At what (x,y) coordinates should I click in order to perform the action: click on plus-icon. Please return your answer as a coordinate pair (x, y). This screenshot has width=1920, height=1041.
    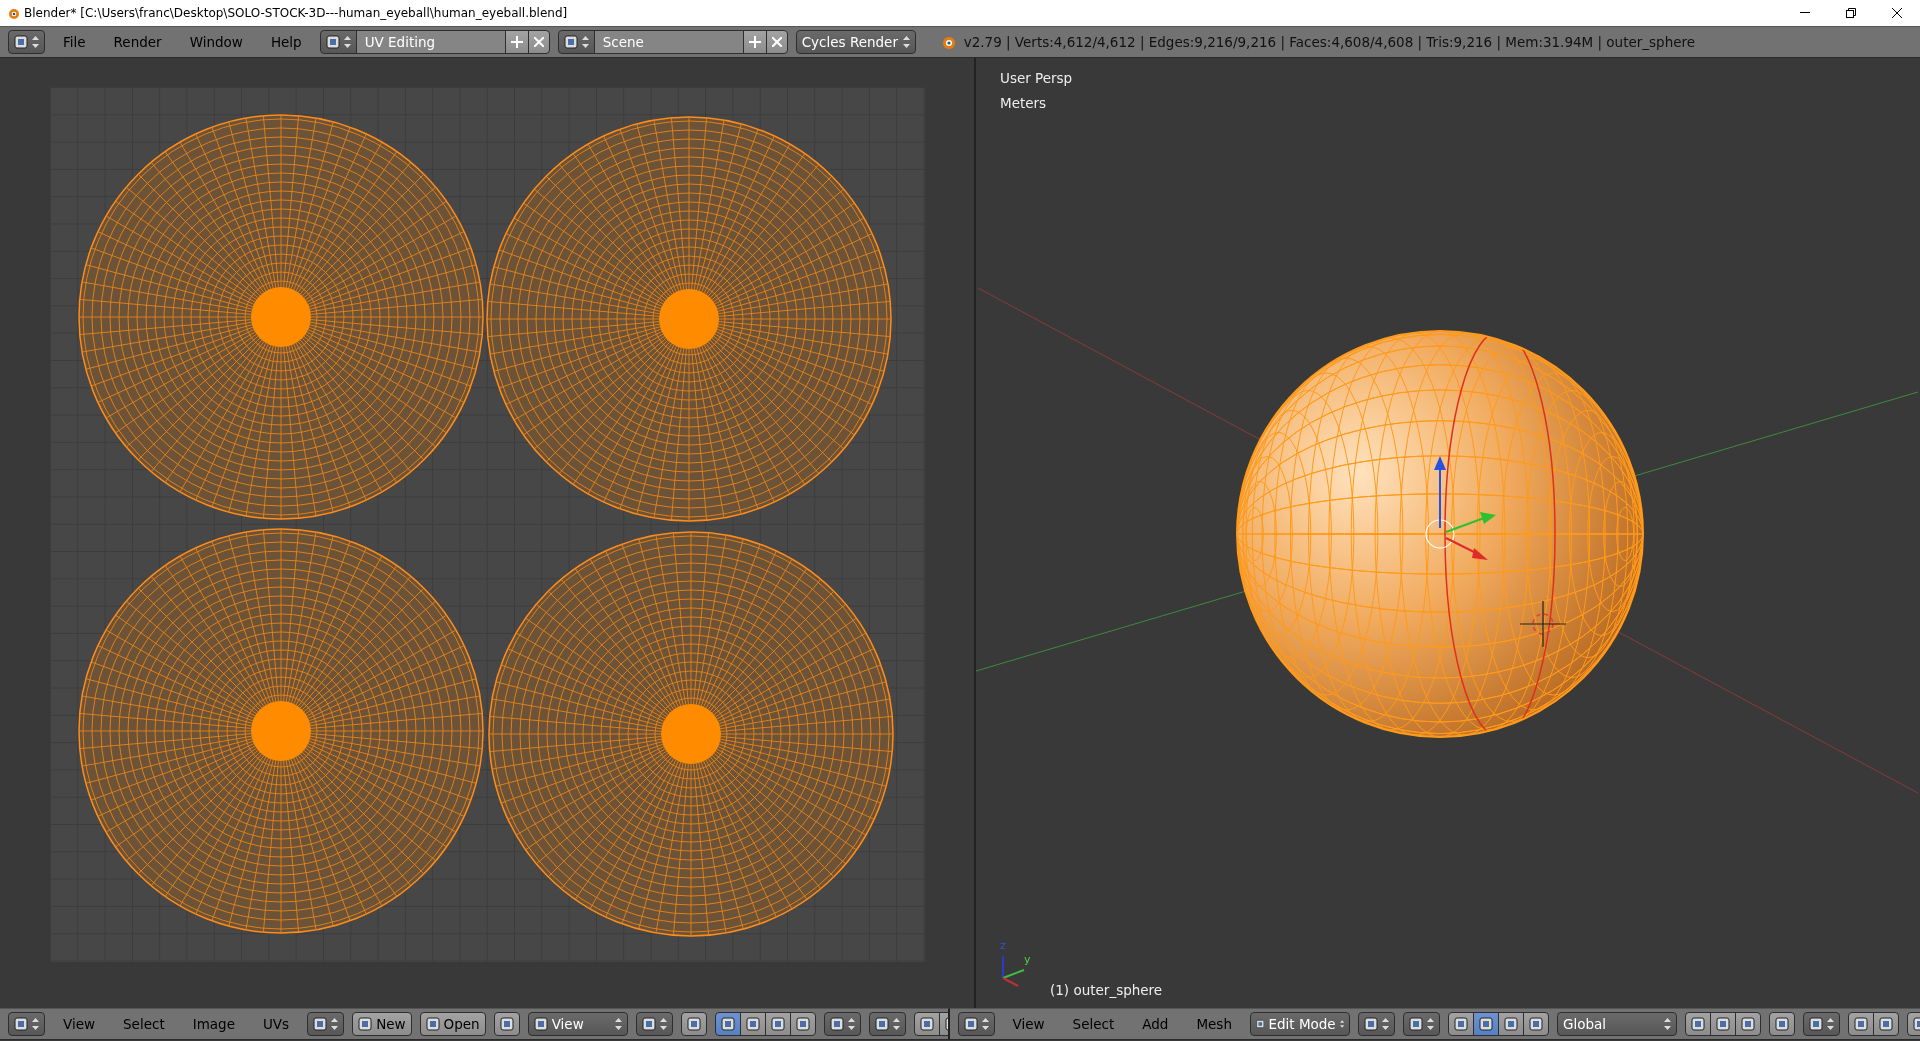
    Looking at the image, I should click on (754, 42).